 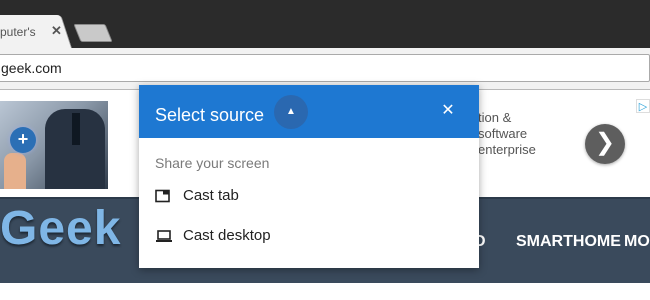 What do you see at coordinates (15, 171) in the screenshot?
I see `ad-image-hand` at bounding box center [15, 171].